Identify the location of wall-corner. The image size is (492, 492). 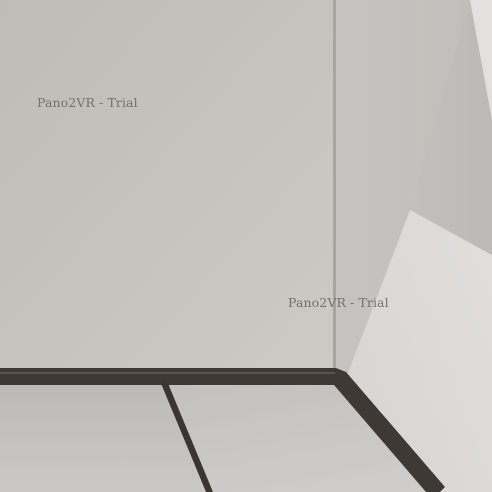
(334, 186).